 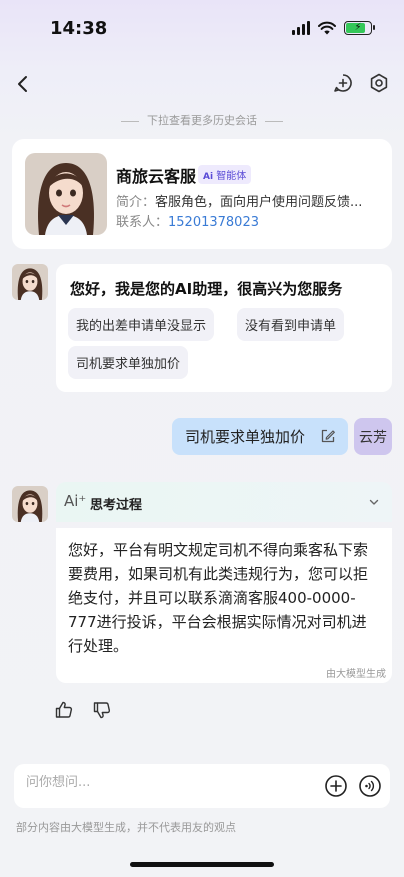 I want to click on edit-icon, so click(x=328, y=436).